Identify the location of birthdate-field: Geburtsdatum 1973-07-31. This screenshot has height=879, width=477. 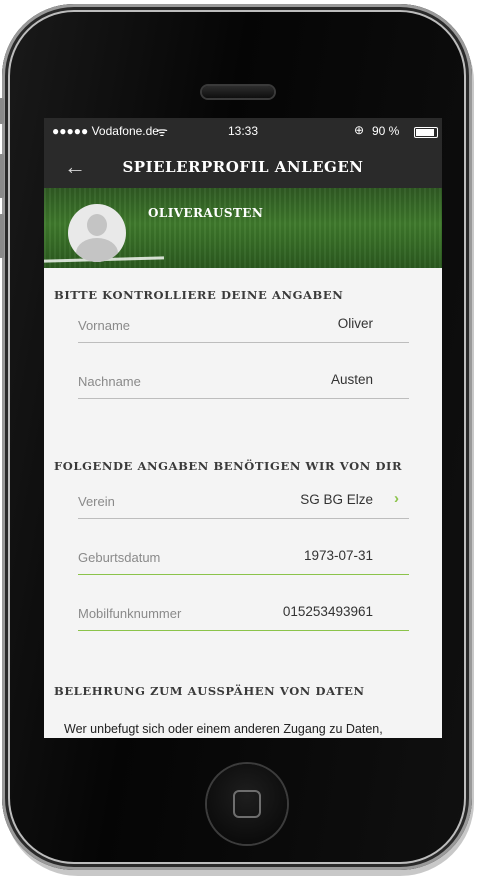
(243, 559).